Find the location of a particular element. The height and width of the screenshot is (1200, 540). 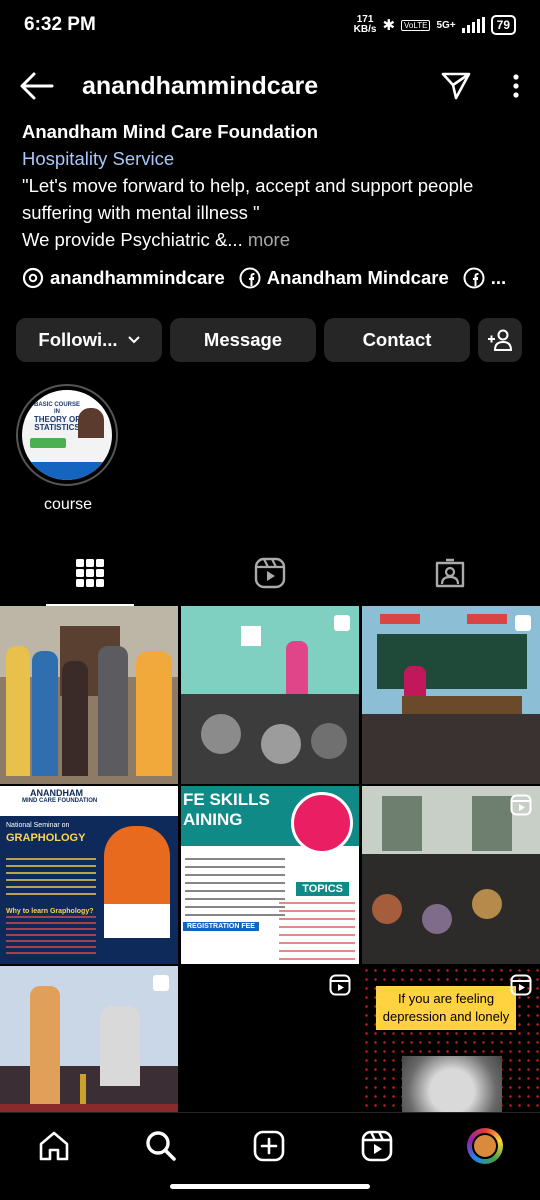

threads-icon is located at coordinates (33, 278).